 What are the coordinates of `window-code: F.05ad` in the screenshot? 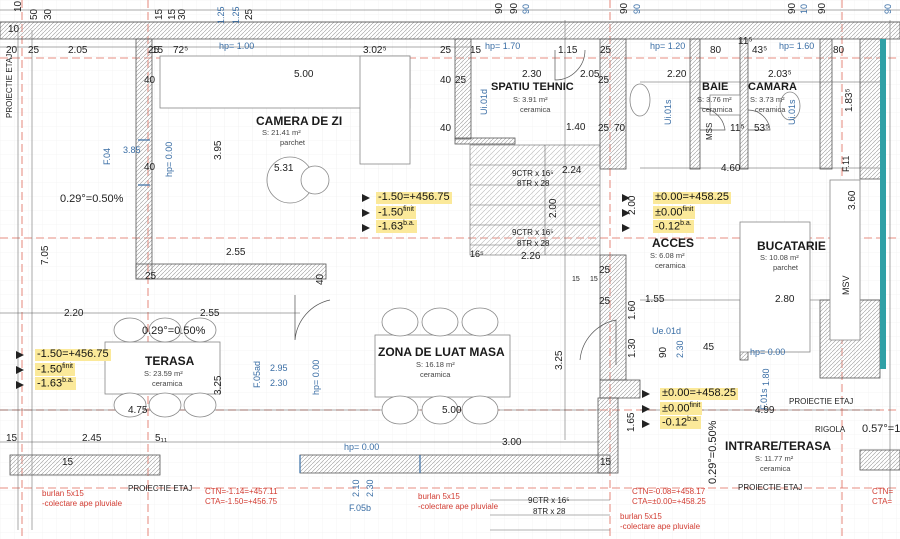 It's located at (257, 374).